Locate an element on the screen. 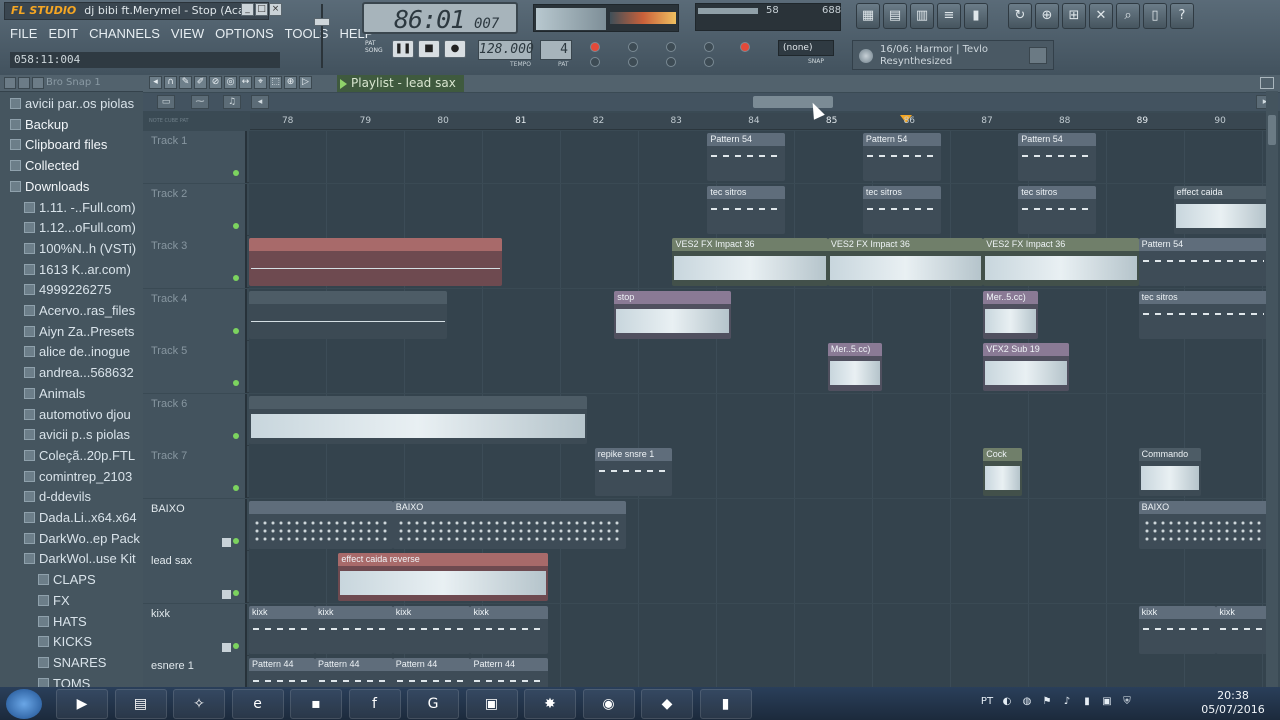 The image size is (1280, 720). piano-roll-button: ▥ is located at coordinates (922, 16).